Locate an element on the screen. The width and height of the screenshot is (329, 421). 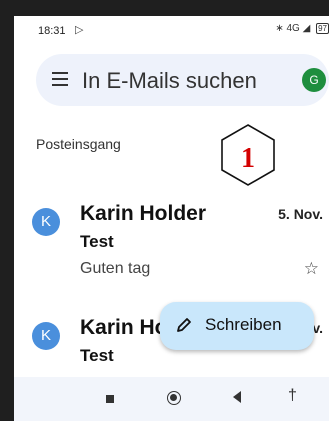
status-icons: ∗ 4G ◢ 97 is located at coordinates (302, 28).